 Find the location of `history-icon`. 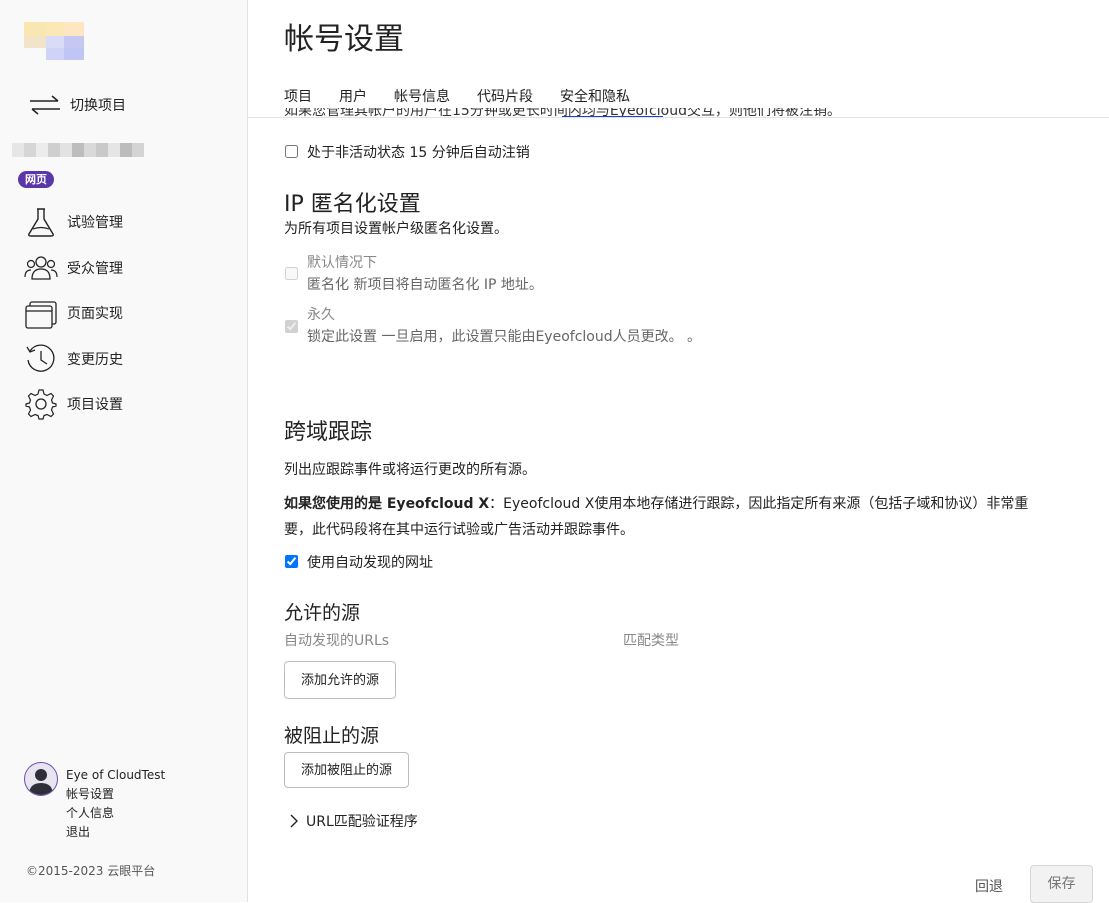

history-icon is located at coordinates (40, 358).